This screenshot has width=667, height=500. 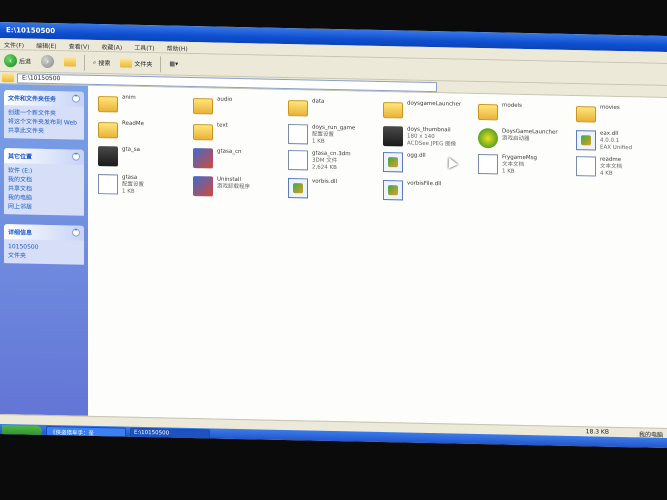 I want to click on file-name: vorbisFile.dll, so click(x=424, y=184).